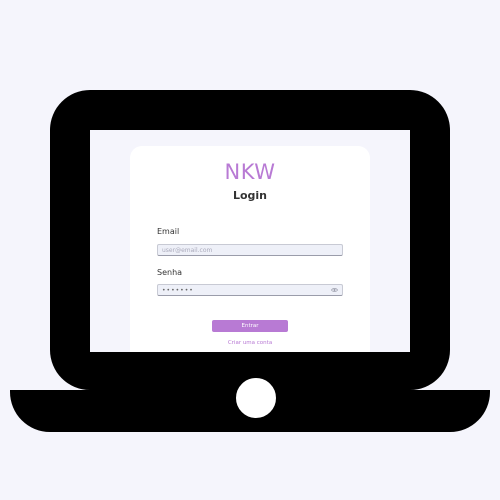 The height and width of the screenshot is (500, 500). I want to click on password-field, so click(250, 290).